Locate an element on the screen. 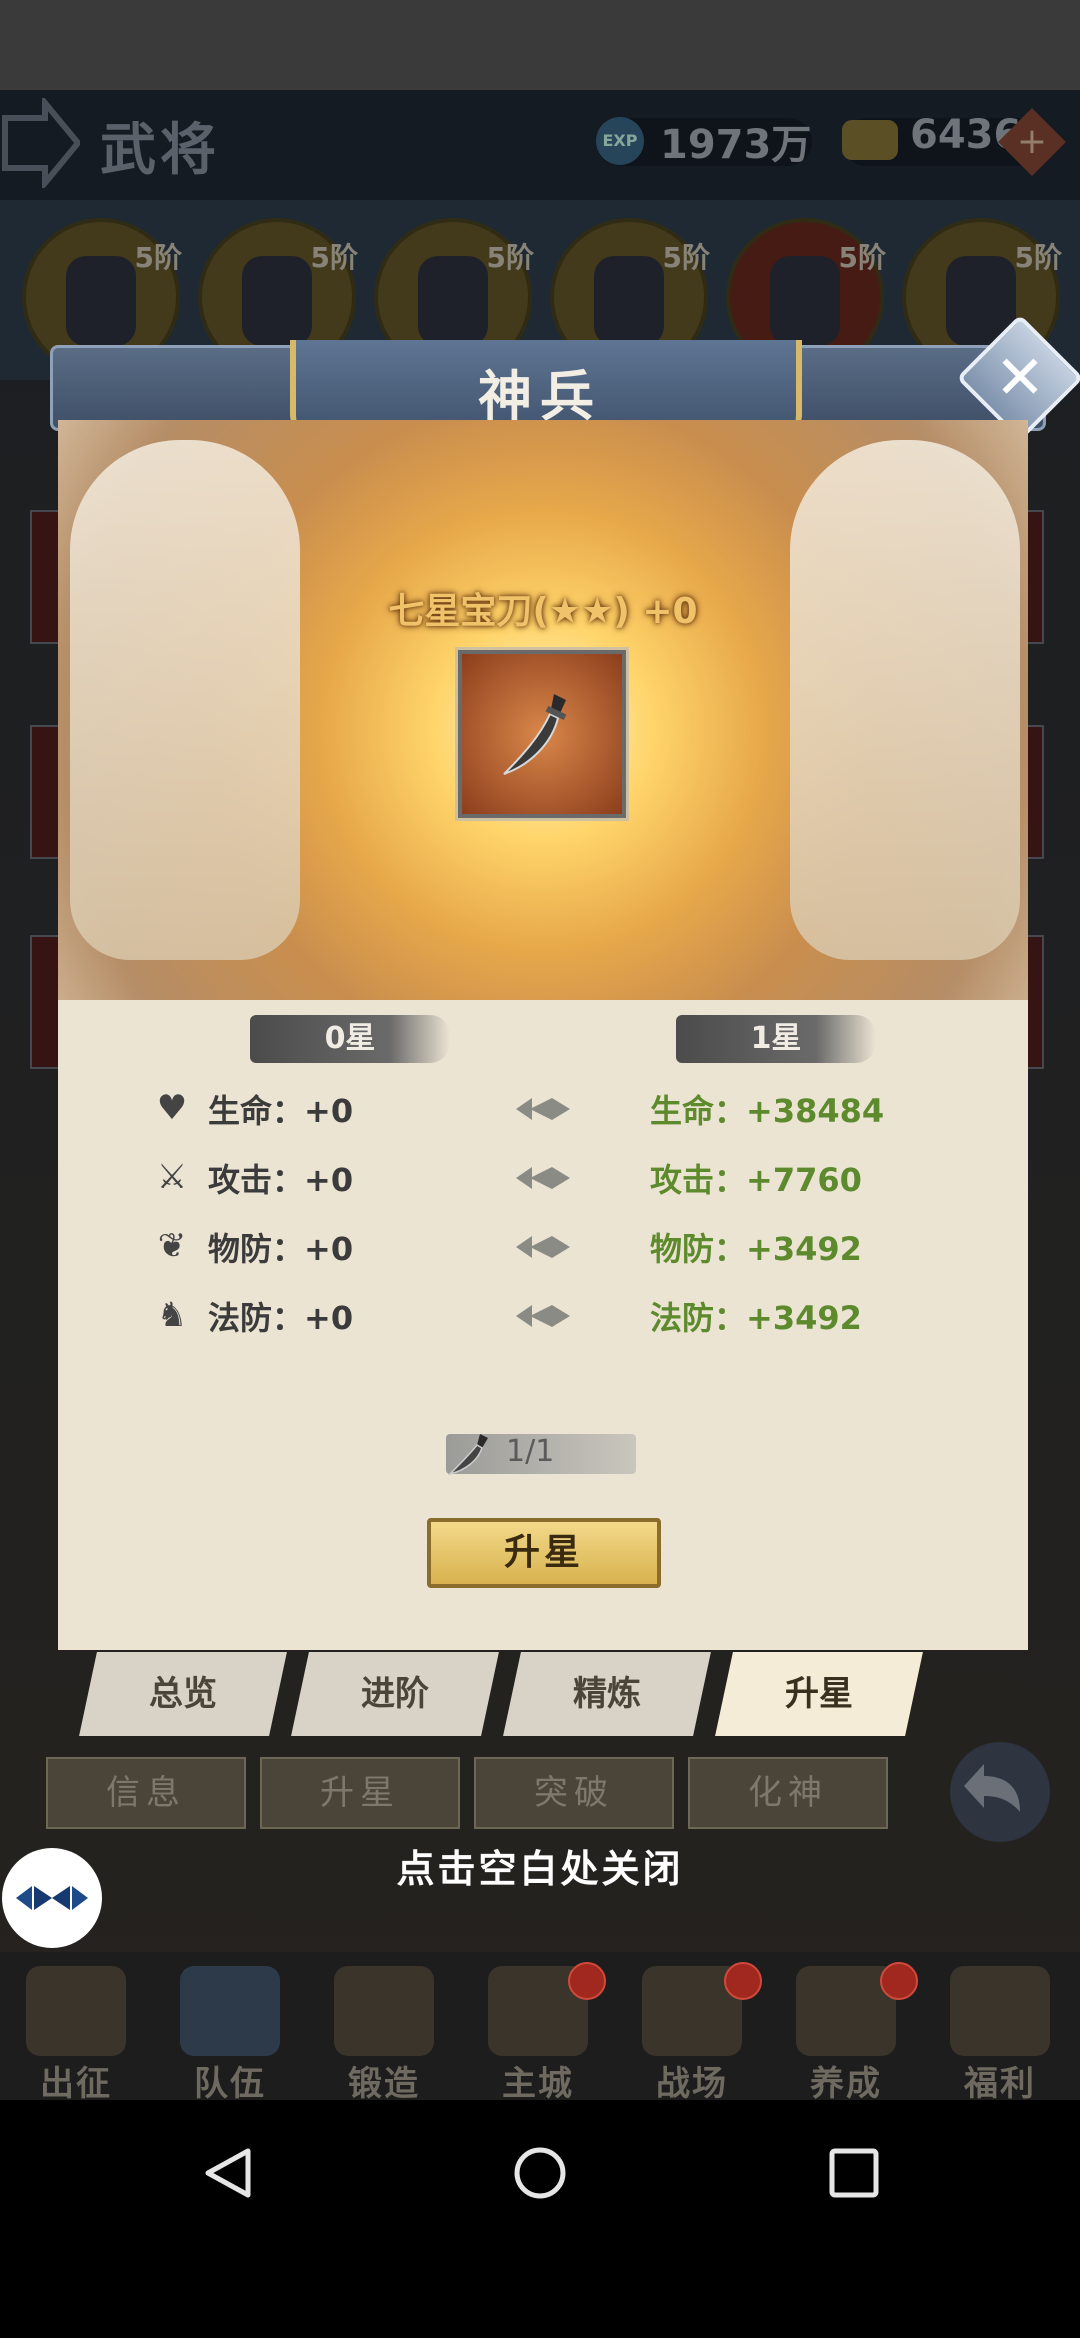  sword-icon is located at coordinates (535, 734).